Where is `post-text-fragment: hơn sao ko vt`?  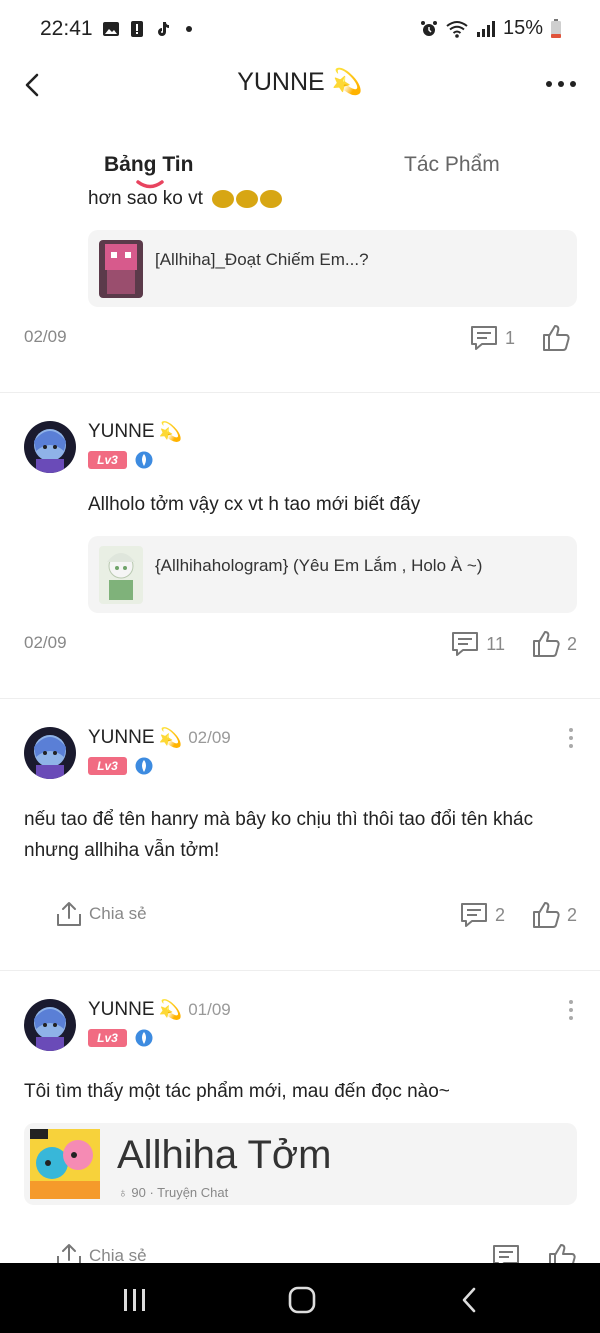 post-text-fragment: hơn sao ko vt is located at coordinates (145, 198).